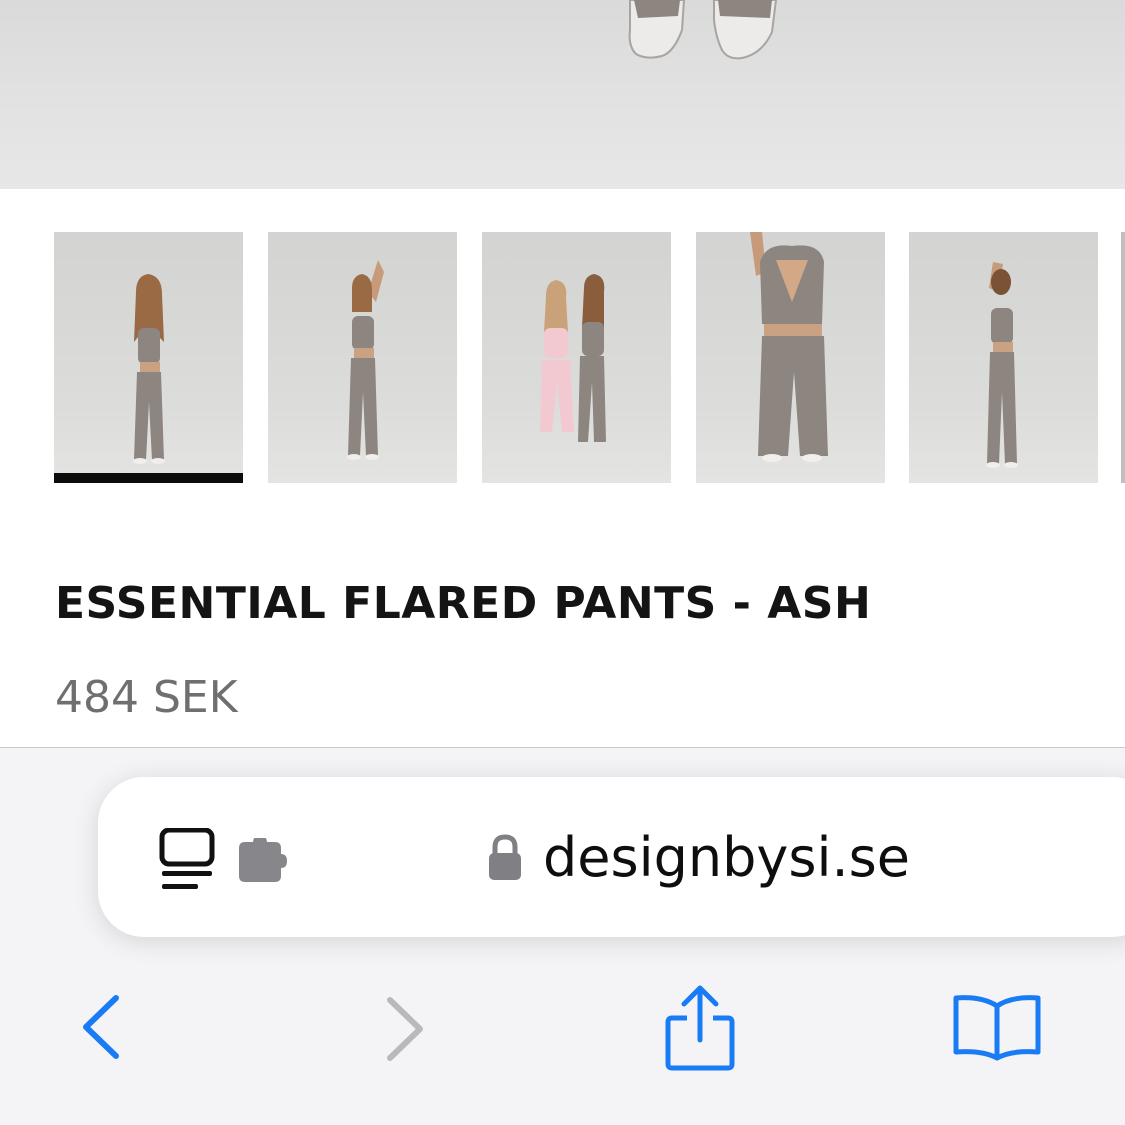 The image size is (1125, 1125). Describe the element at coordinates (264, 861) in the screenshot. I see `puzzle-icon` at that location.